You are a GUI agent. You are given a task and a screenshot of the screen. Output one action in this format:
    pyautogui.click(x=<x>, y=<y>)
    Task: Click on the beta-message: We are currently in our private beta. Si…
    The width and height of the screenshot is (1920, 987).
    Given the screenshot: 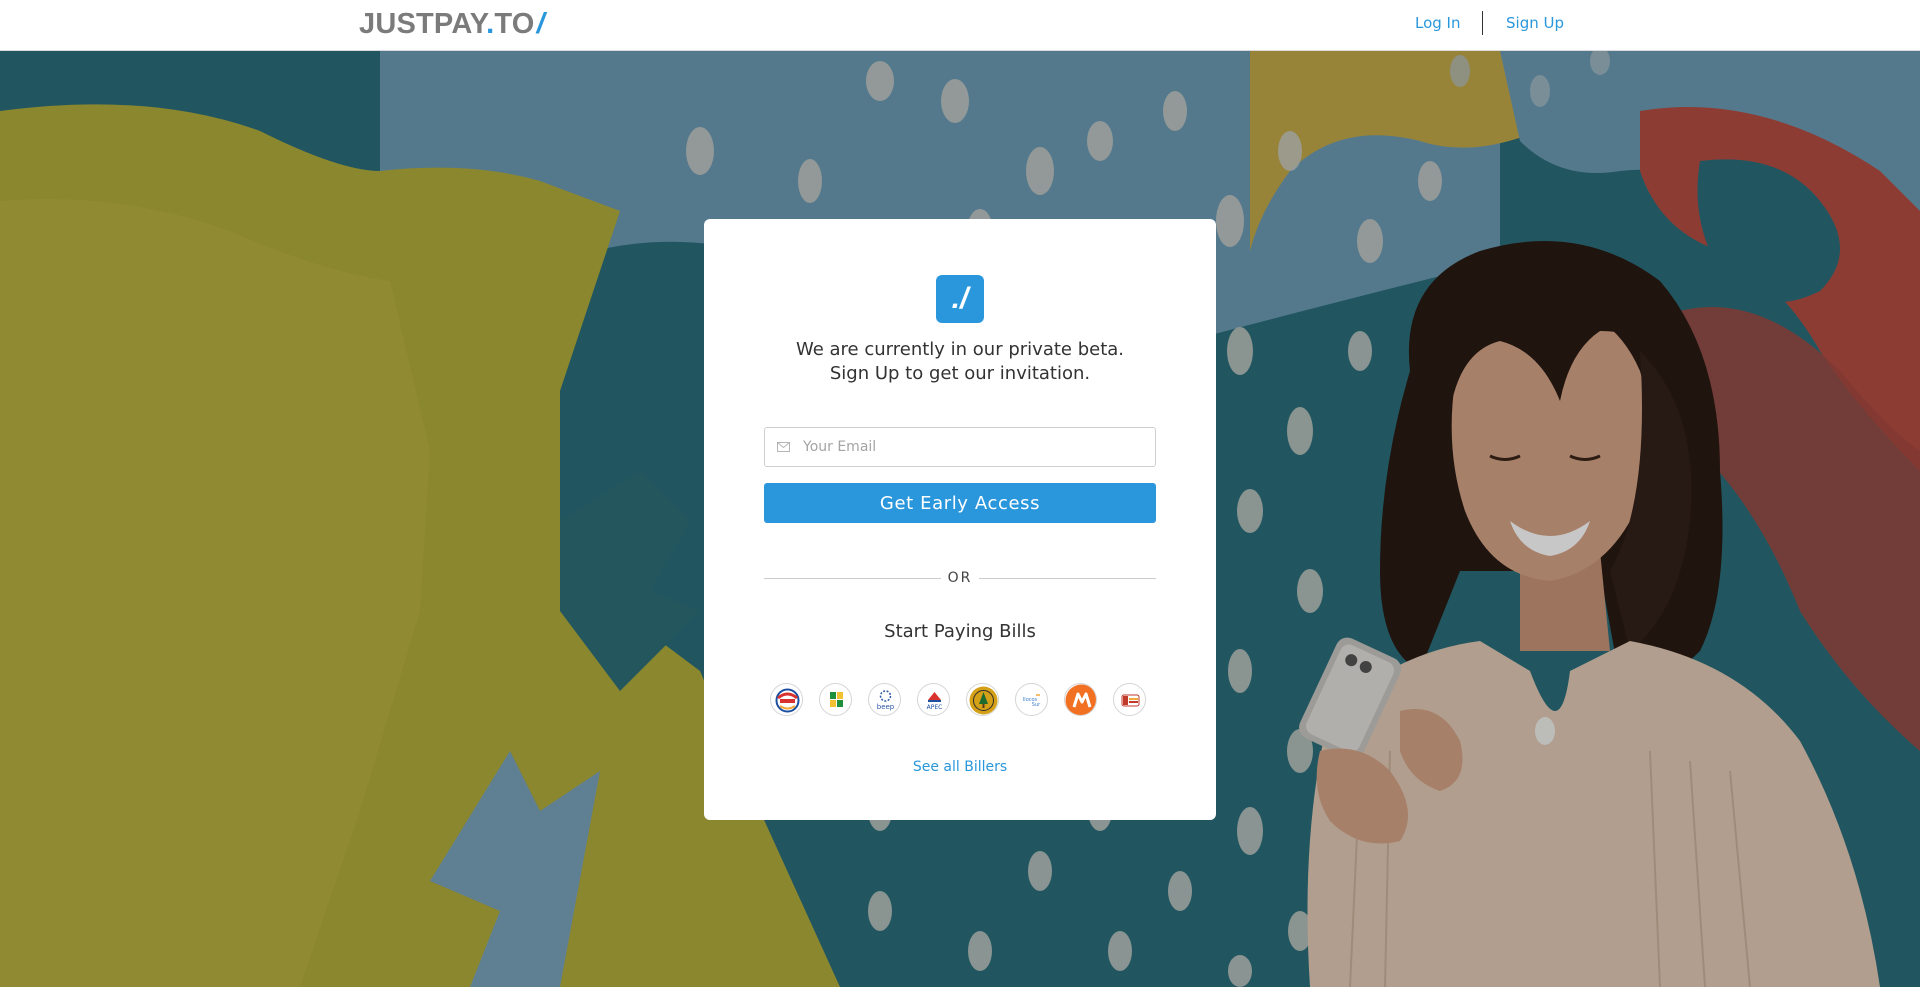 What is the action you would take?
    pyautogui.click(x=960, y=362)
    